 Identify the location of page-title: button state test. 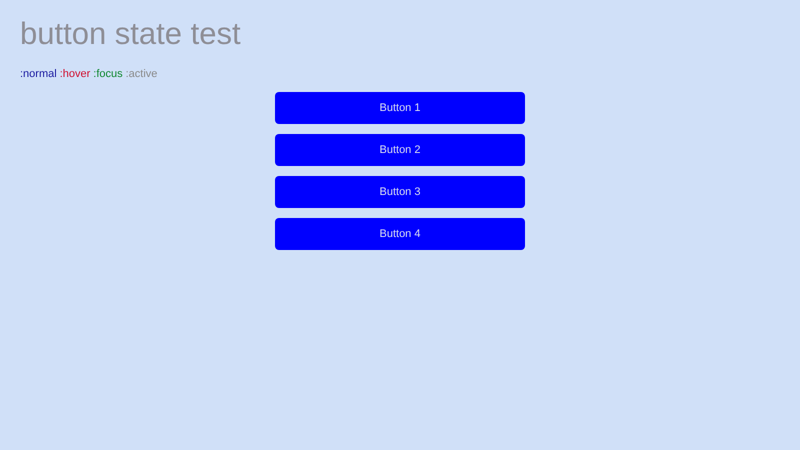
(131, 34).